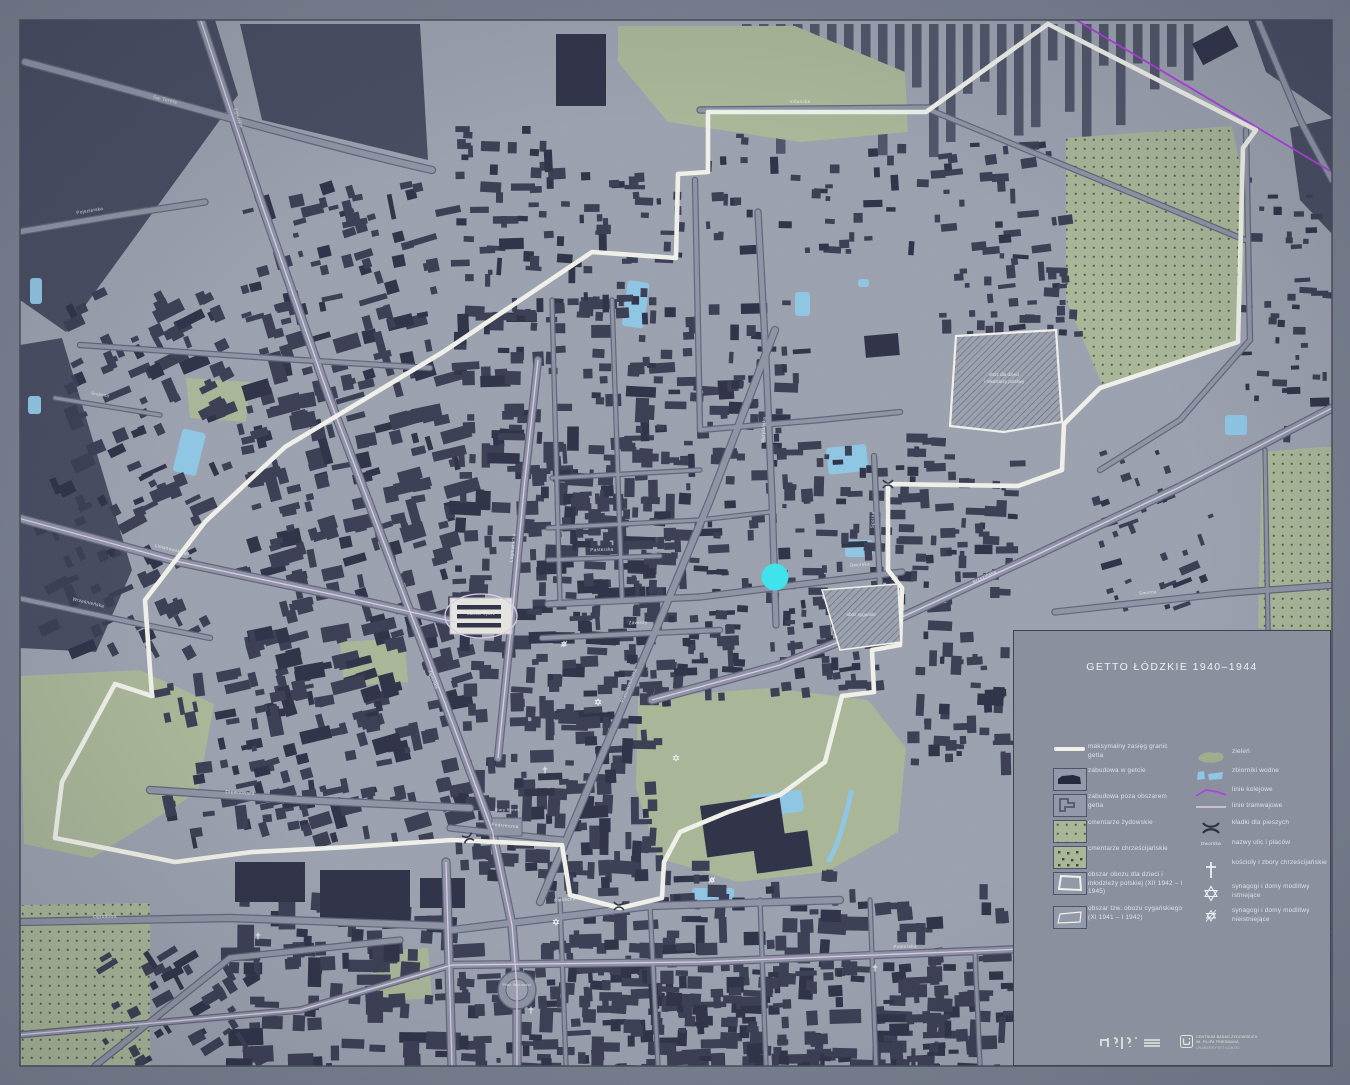 This screenshot has width=1350, height=1085. What do you see at coordinates (1211, 807) in the screenshot?
I see `tramway-swatch` at bounding box center [1211, 807].